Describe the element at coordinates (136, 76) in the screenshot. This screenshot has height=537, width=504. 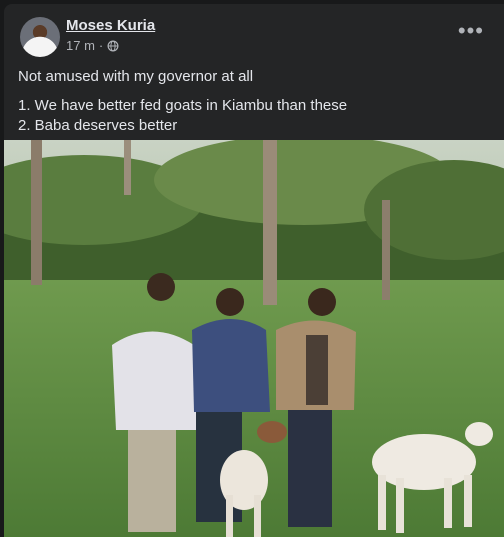
I see `post-text-line: Not amused with my governor at all` at that location.